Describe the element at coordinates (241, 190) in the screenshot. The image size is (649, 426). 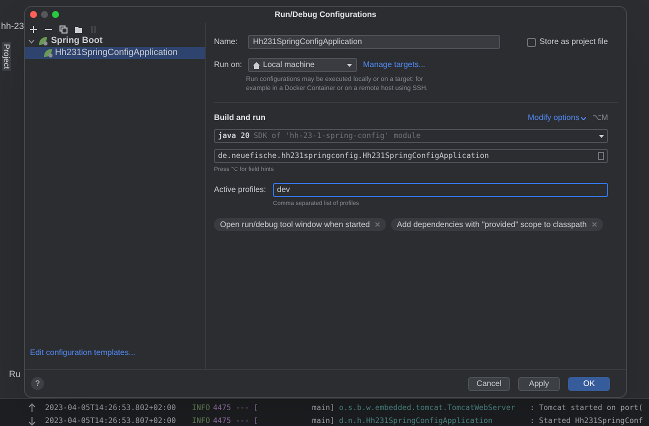
I see `profiles-label: Active profiles:` at that location.